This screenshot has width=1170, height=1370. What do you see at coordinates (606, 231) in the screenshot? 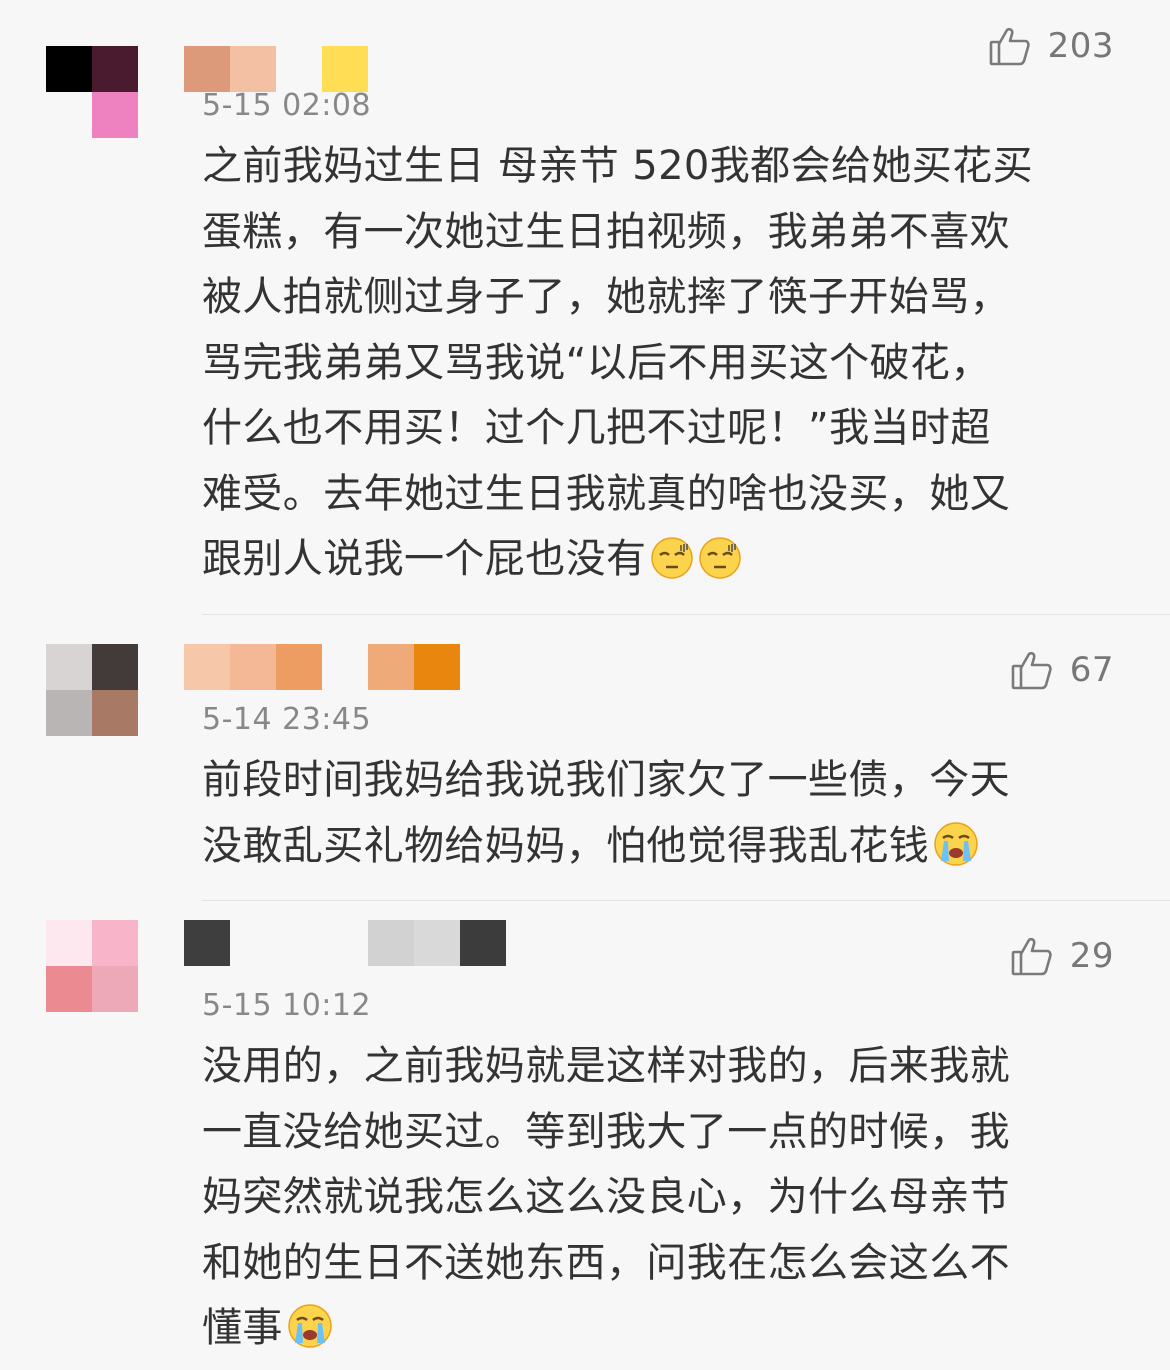
I see `comment-text-line: 蛋糕，有一次她过生日拍视频，我弟弟不喜欢` at bounding box center [606, 231].